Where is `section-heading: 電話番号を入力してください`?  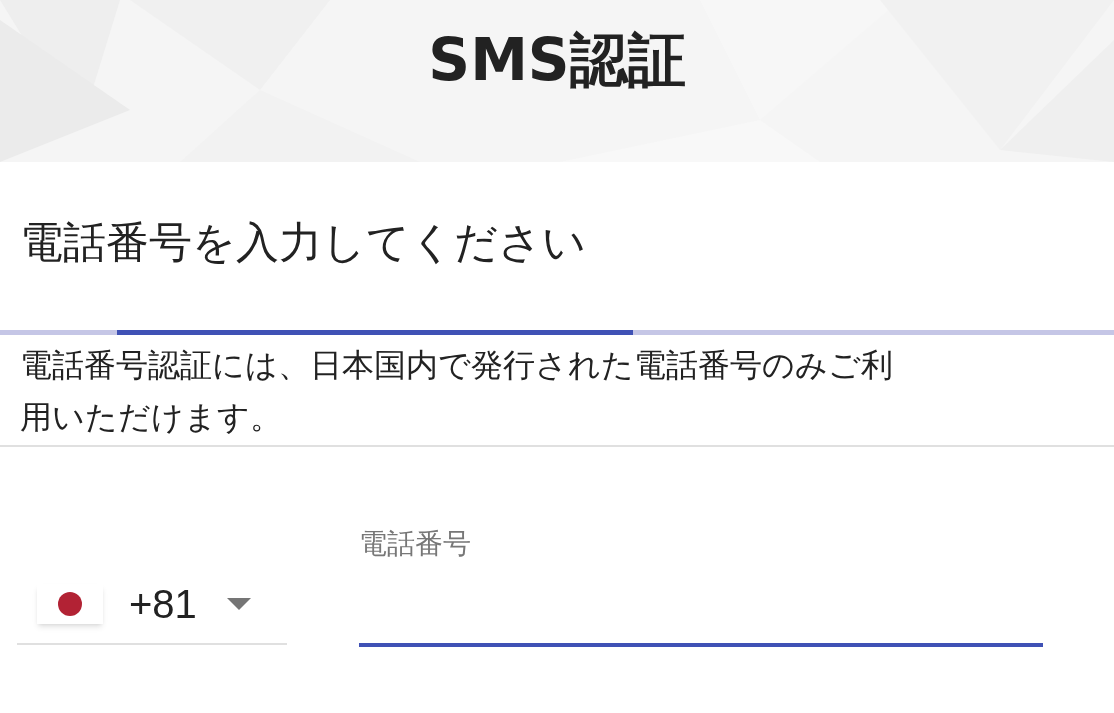
section-heading: 電話番号を入力してください is located at coordinates (303, 242).